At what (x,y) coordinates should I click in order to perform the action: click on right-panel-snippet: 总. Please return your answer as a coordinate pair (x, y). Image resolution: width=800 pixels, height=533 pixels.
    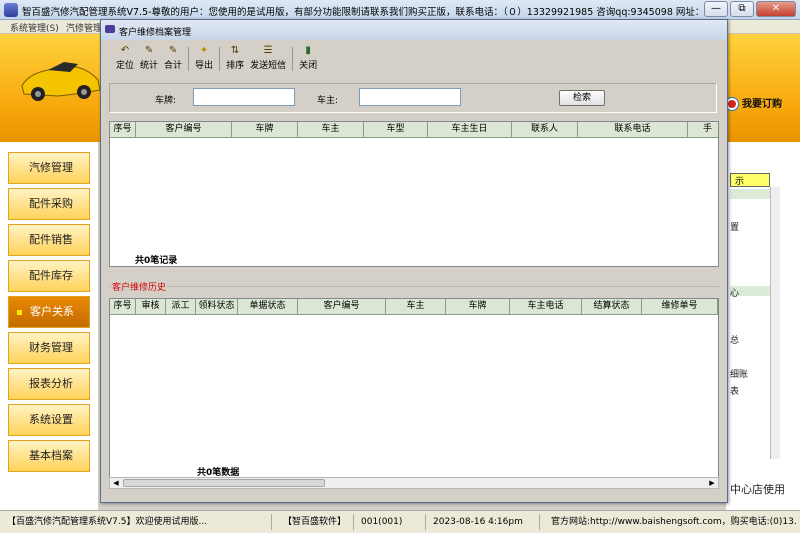
    Looking at the image, I should click on (735, 341).